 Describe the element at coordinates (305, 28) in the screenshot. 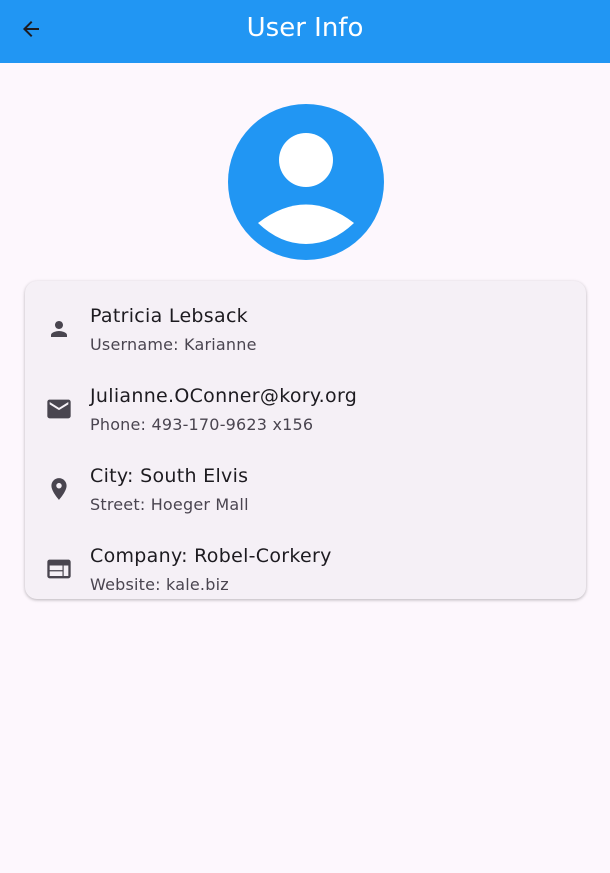

I see `page-title: User Info` at that location.